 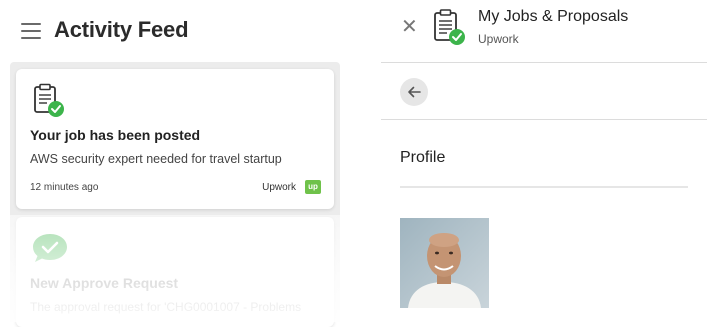 I want to click on profile-photo, so click(x=444, y=263).